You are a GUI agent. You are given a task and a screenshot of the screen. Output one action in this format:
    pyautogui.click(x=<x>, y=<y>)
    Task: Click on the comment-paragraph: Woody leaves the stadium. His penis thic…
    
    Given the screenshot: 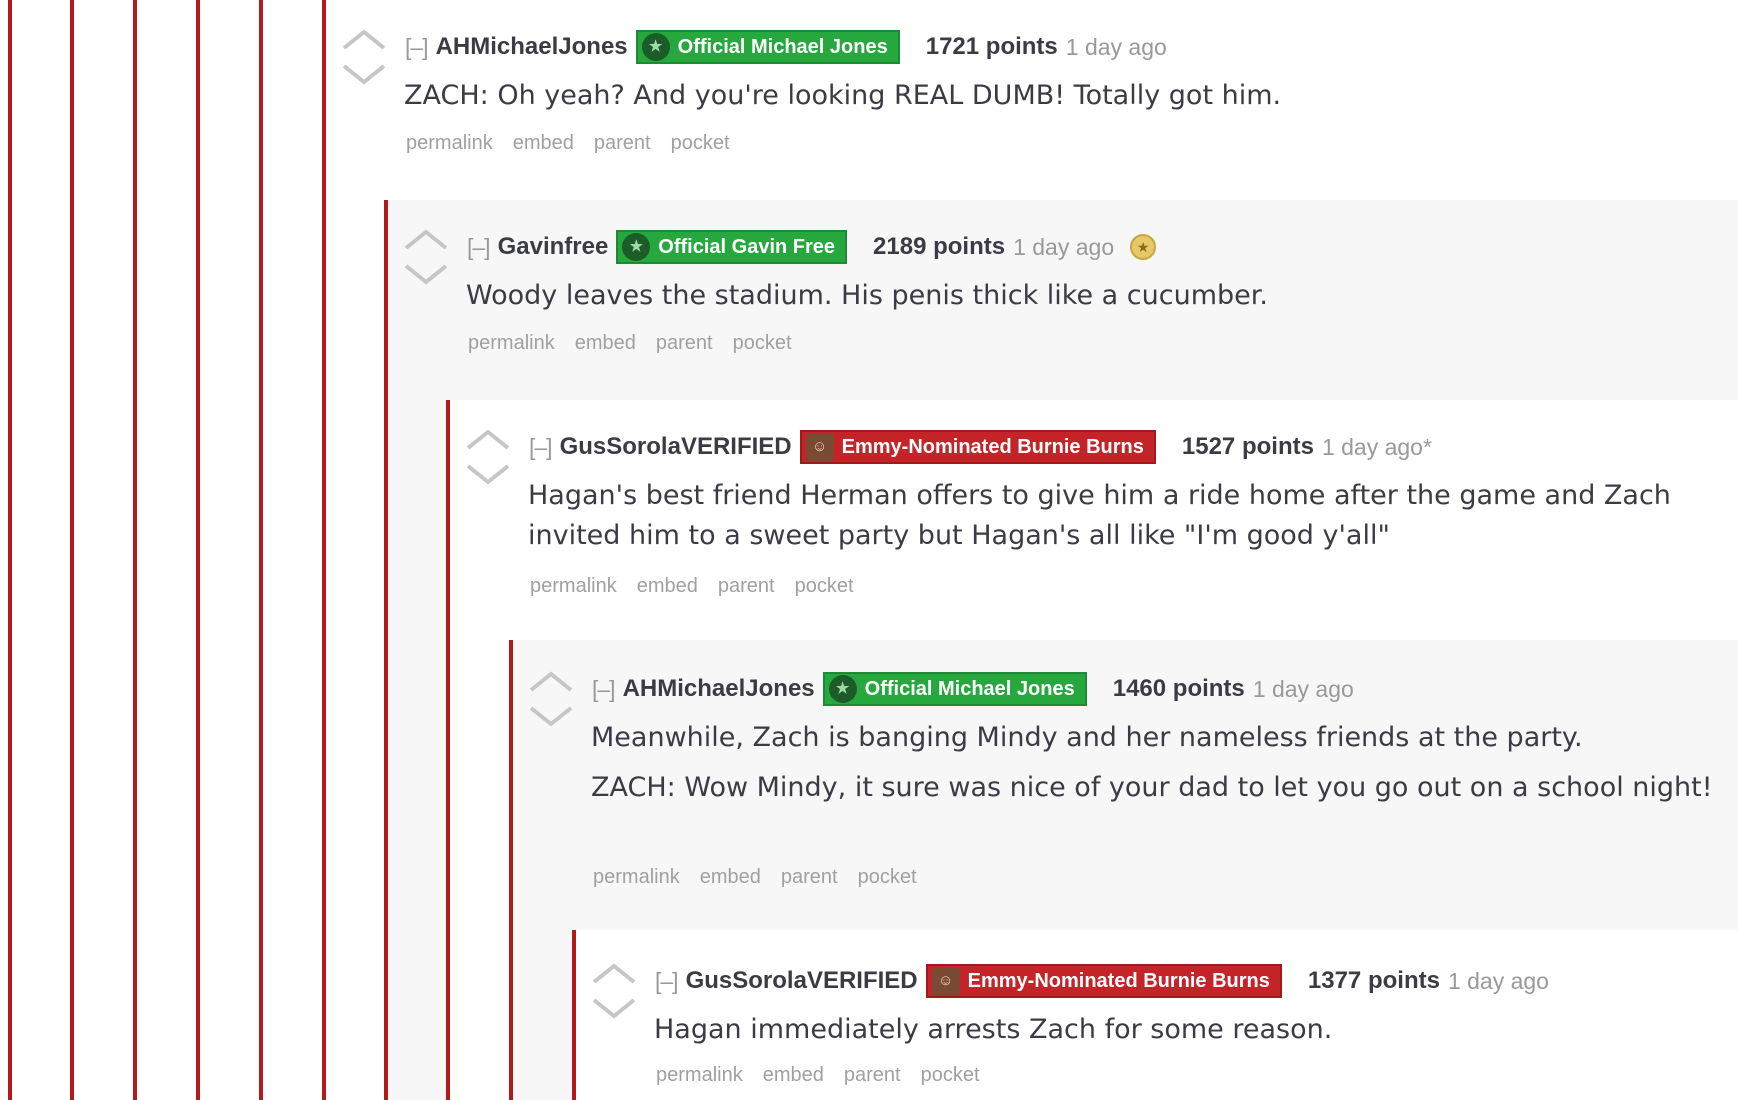 What is the action you would take?
    pyautogui.click(x=867, y=295)
    